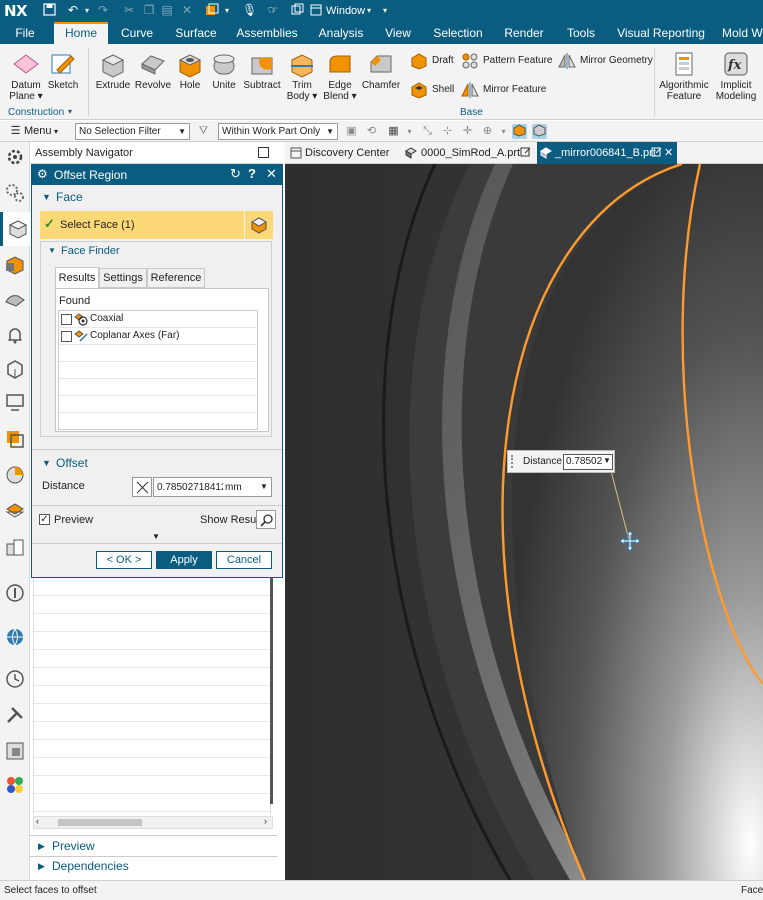  I want to click on construction-group-dropdown-icon: ▾, so click(70, 111).